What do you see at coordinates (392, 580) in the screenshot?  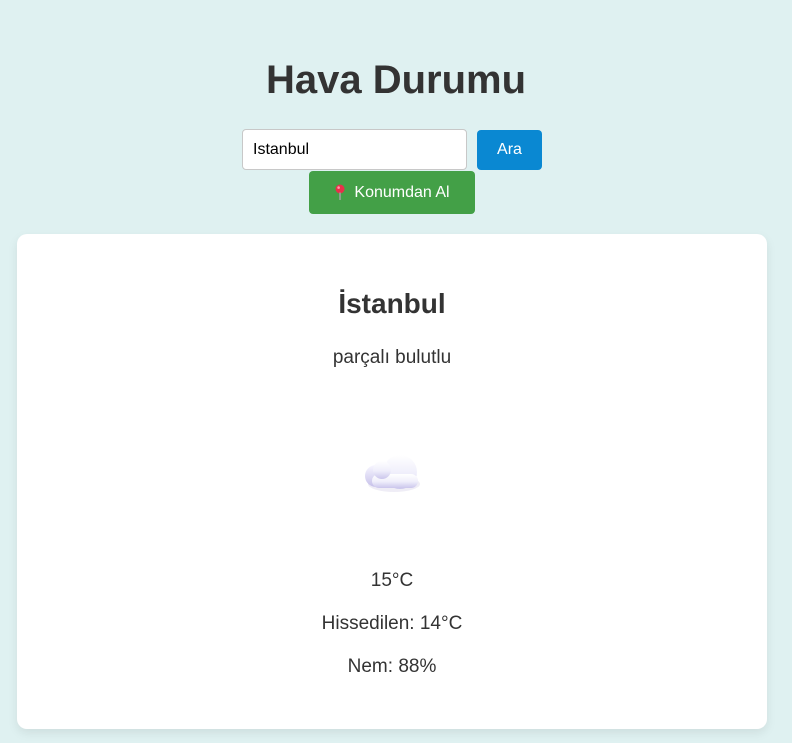 I see `temperature: 15°C` at bounding box center [392, 580].